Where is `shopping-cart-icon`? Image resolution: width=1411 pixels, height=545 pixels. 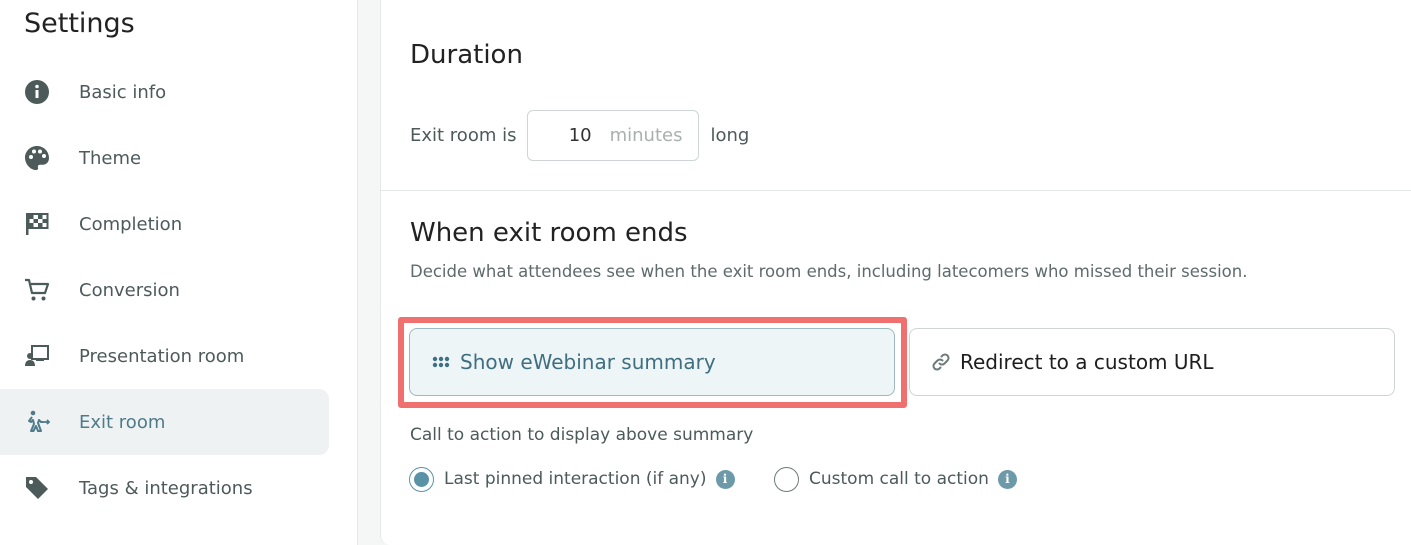
shopping-cart-icon is located at coordinates (37, 290).